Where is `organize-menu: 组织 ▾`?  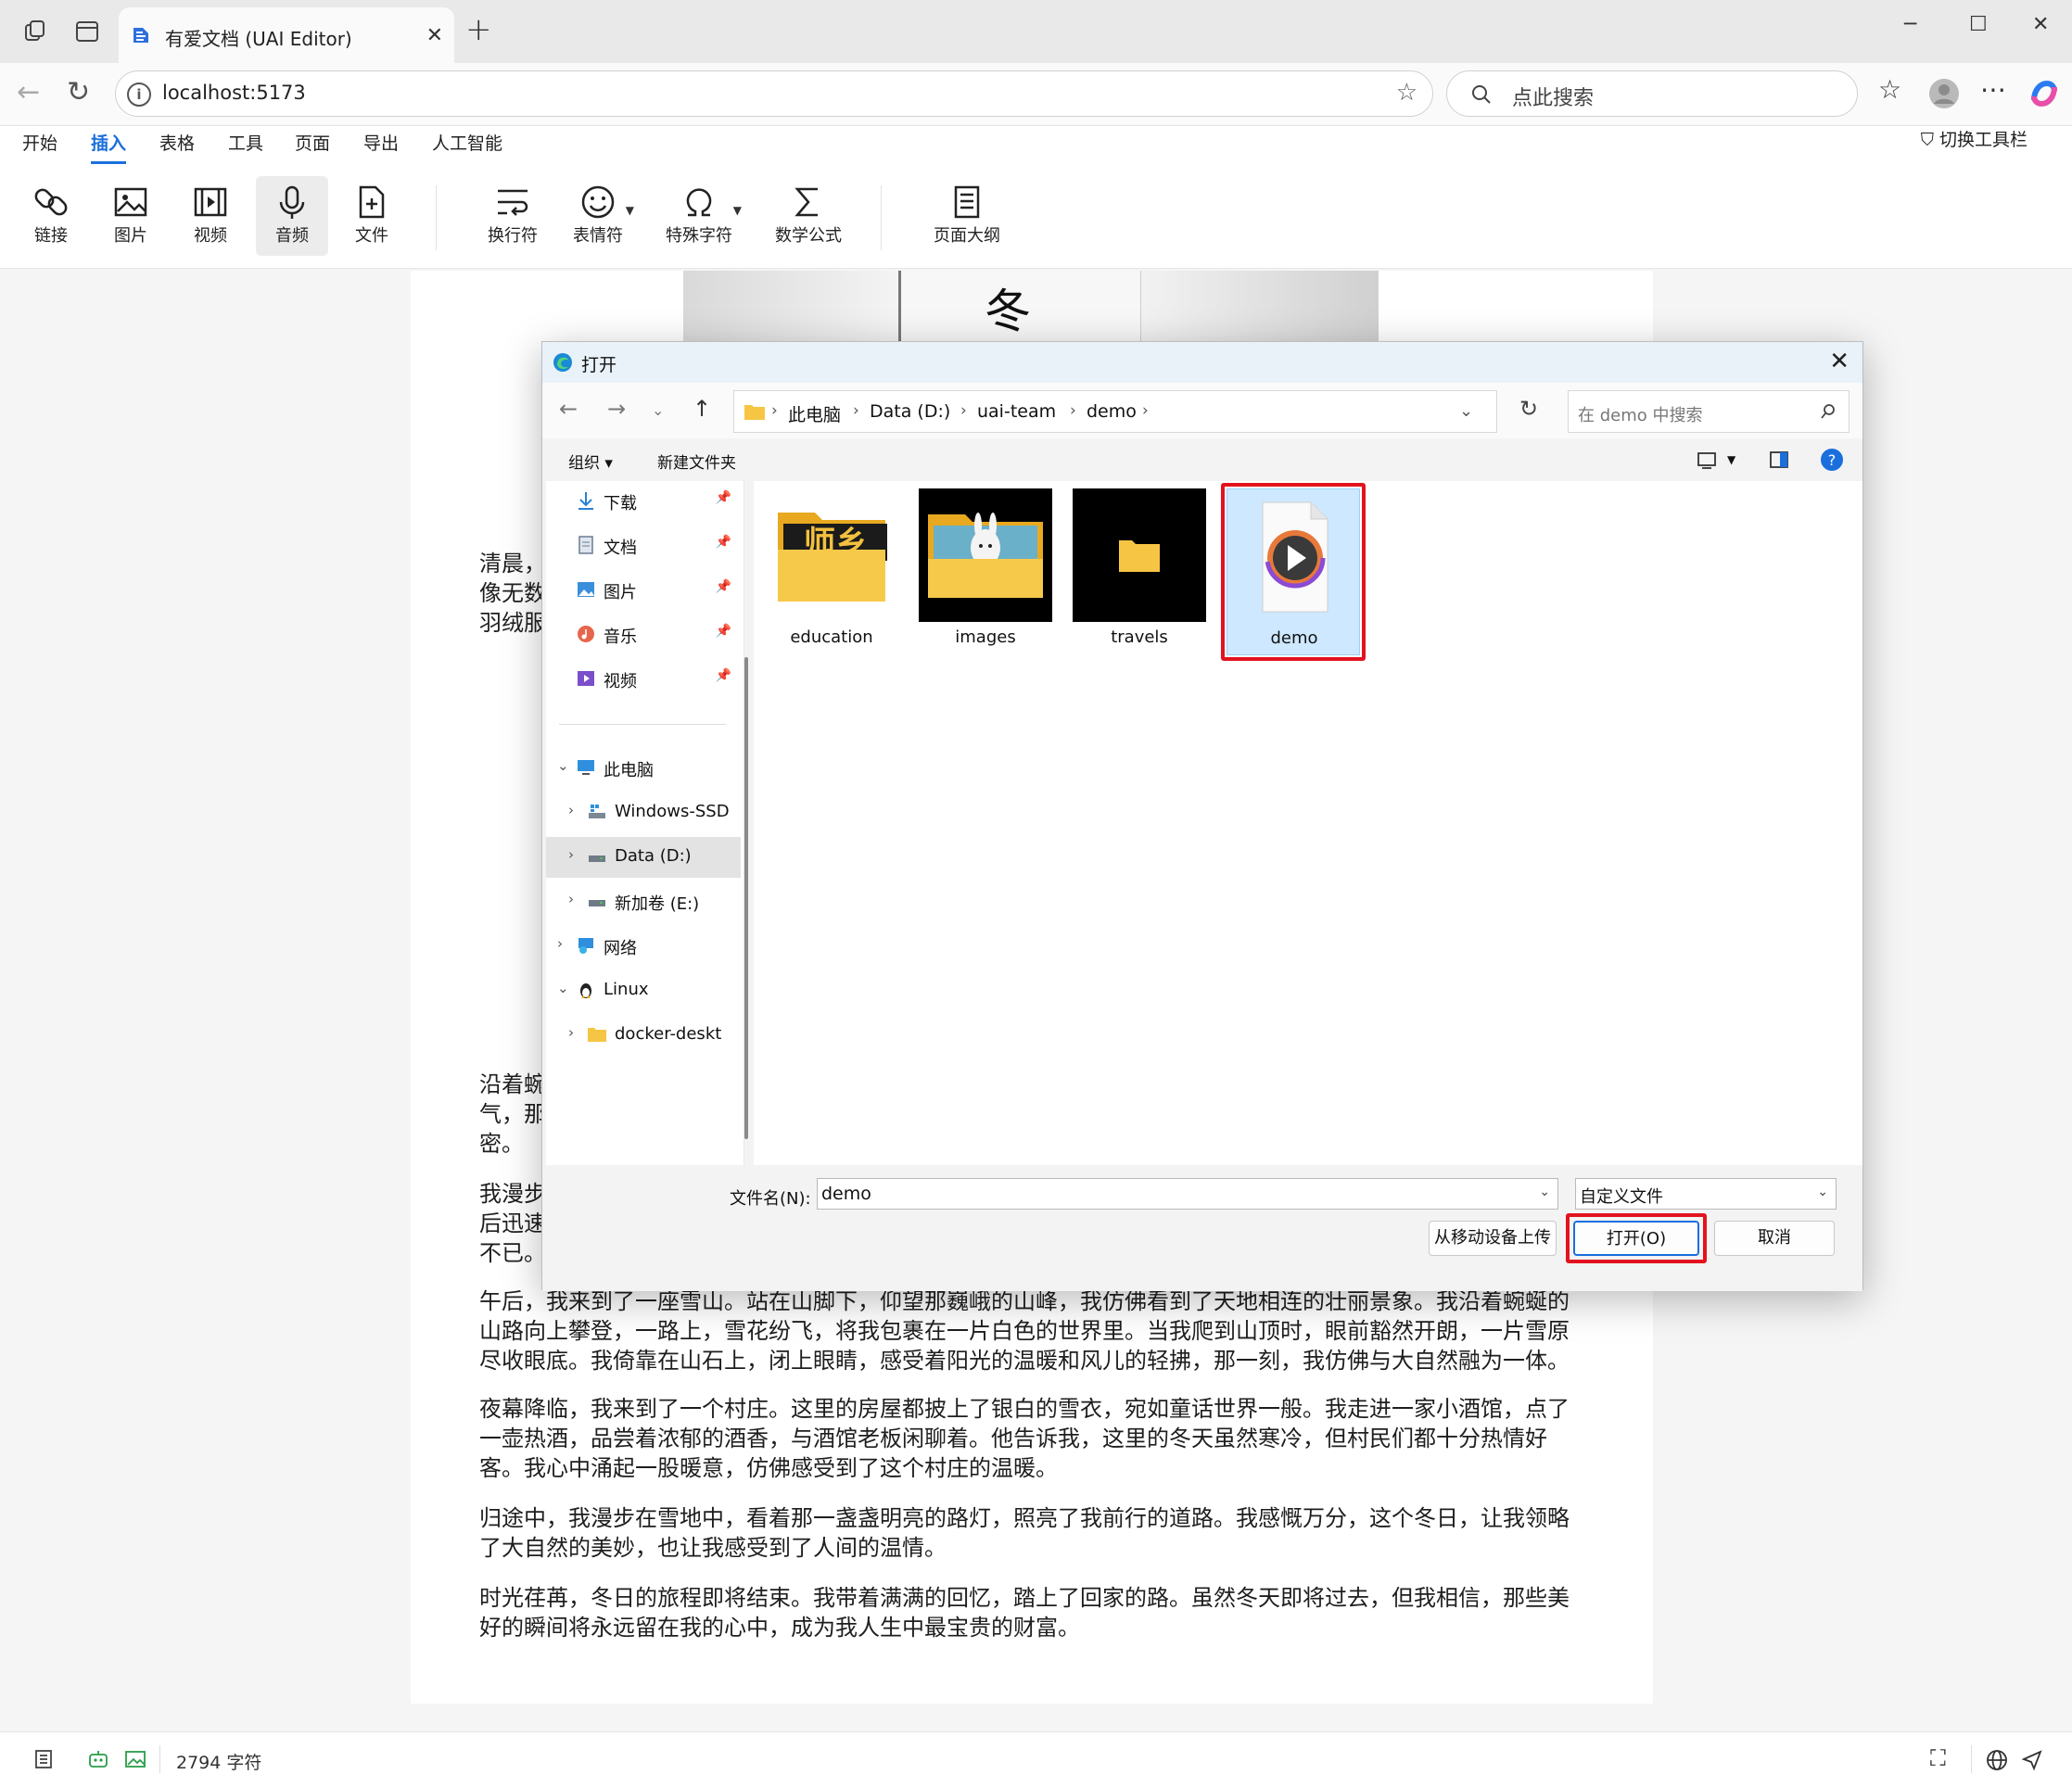
organize-menu: 组织 ▾ is located at coordinates (591, 462).